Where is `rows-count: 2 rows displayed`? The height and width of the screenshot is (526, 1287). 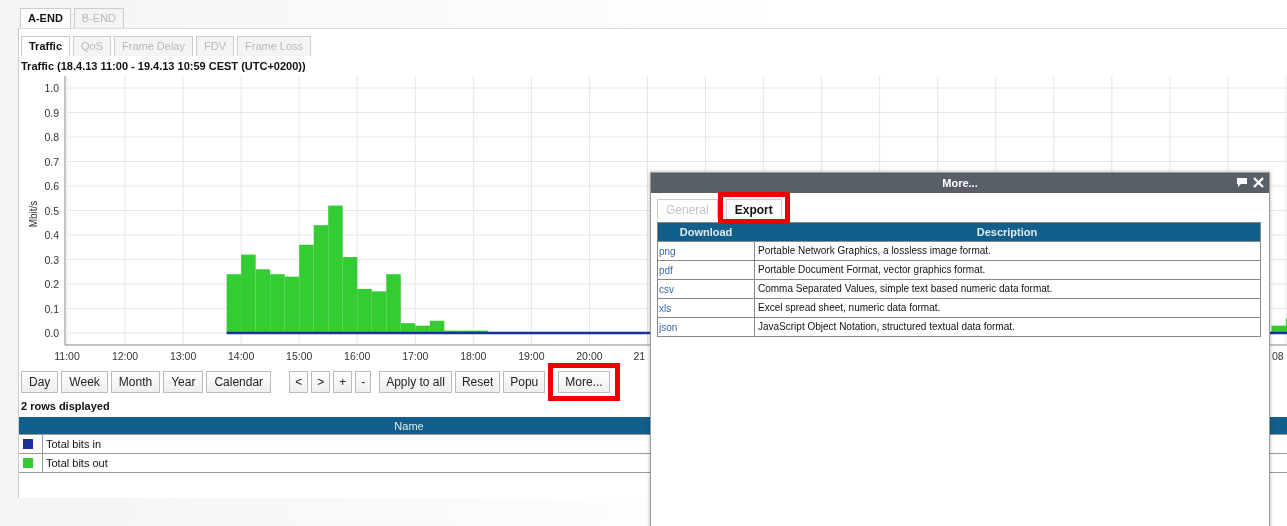 rows-count: 2 rows displayed is located at coordinates (66, 406).